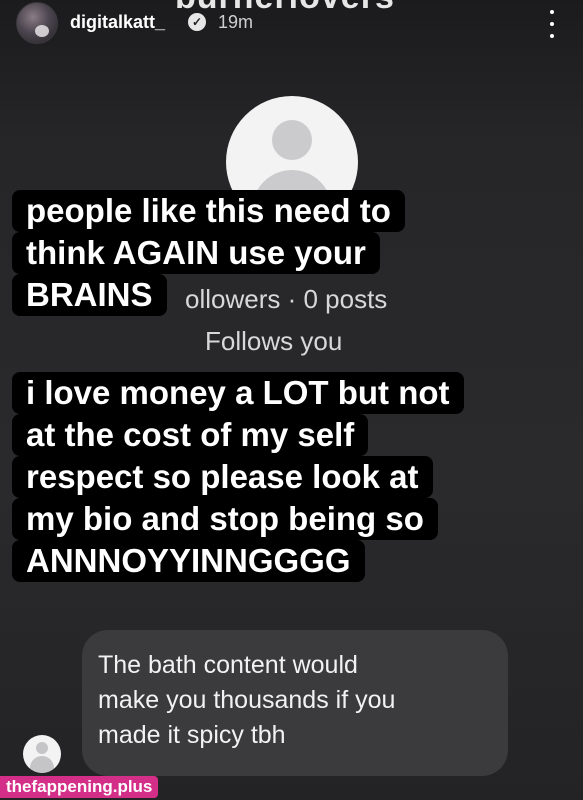  What do you see at coordinates (190, 435) in the screenshot?
I see `caption-line: at the cost of my self` at bounding box center [190, 435].